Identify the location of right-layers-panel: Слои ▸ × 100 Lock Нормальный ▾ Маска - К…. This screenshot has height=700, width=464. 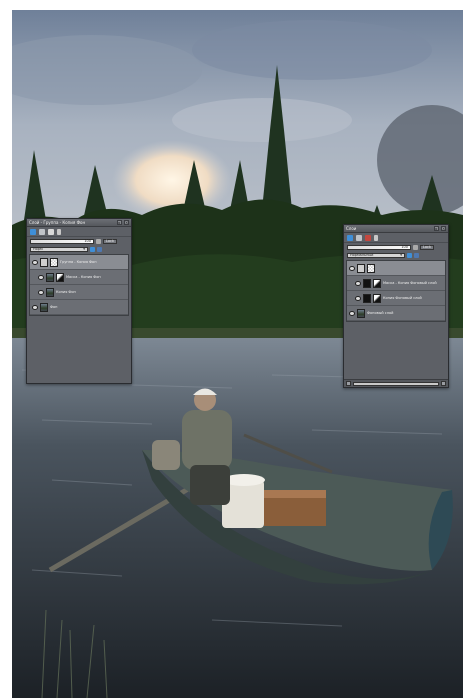
(396, 306).